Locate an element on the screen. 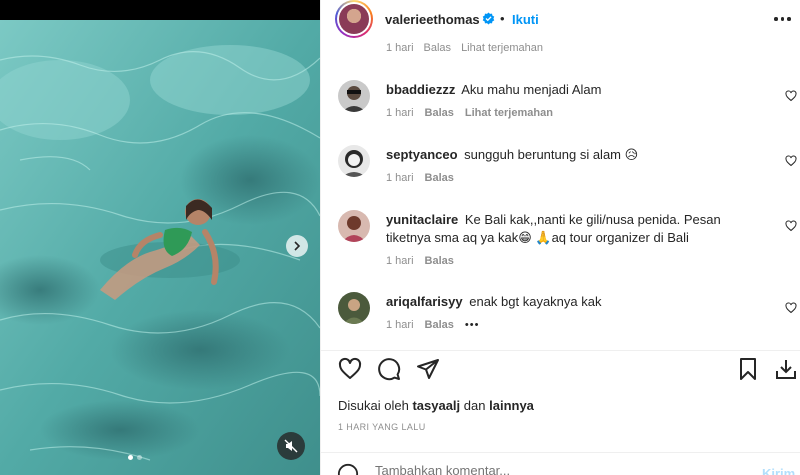 This screenshot has width=800, height=475. mute-button is located at coordinates (291, 446).